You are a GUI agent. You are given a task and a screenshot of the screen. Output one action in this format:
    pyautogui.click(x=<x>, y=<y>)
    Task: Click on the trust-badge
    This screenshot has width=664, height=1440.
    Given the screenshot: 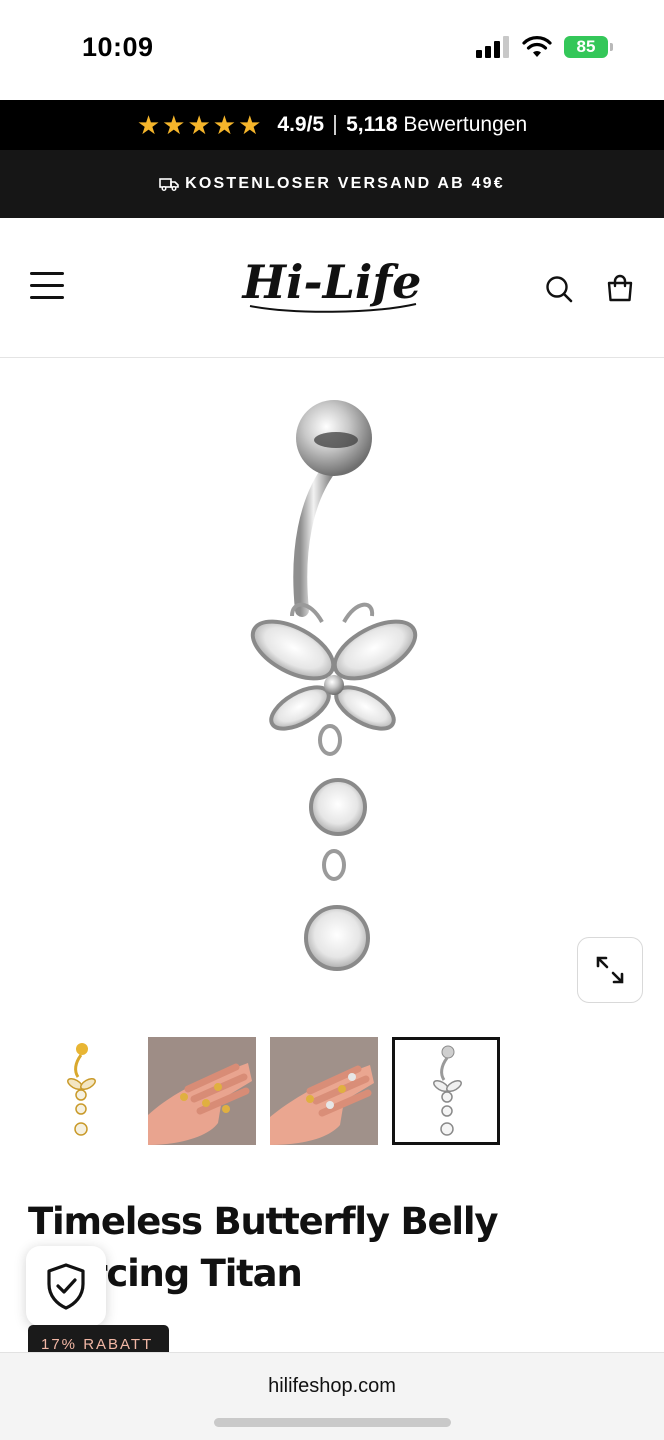 What is the action you would take?
    pyautogui.click(x=66, y=1286)
    